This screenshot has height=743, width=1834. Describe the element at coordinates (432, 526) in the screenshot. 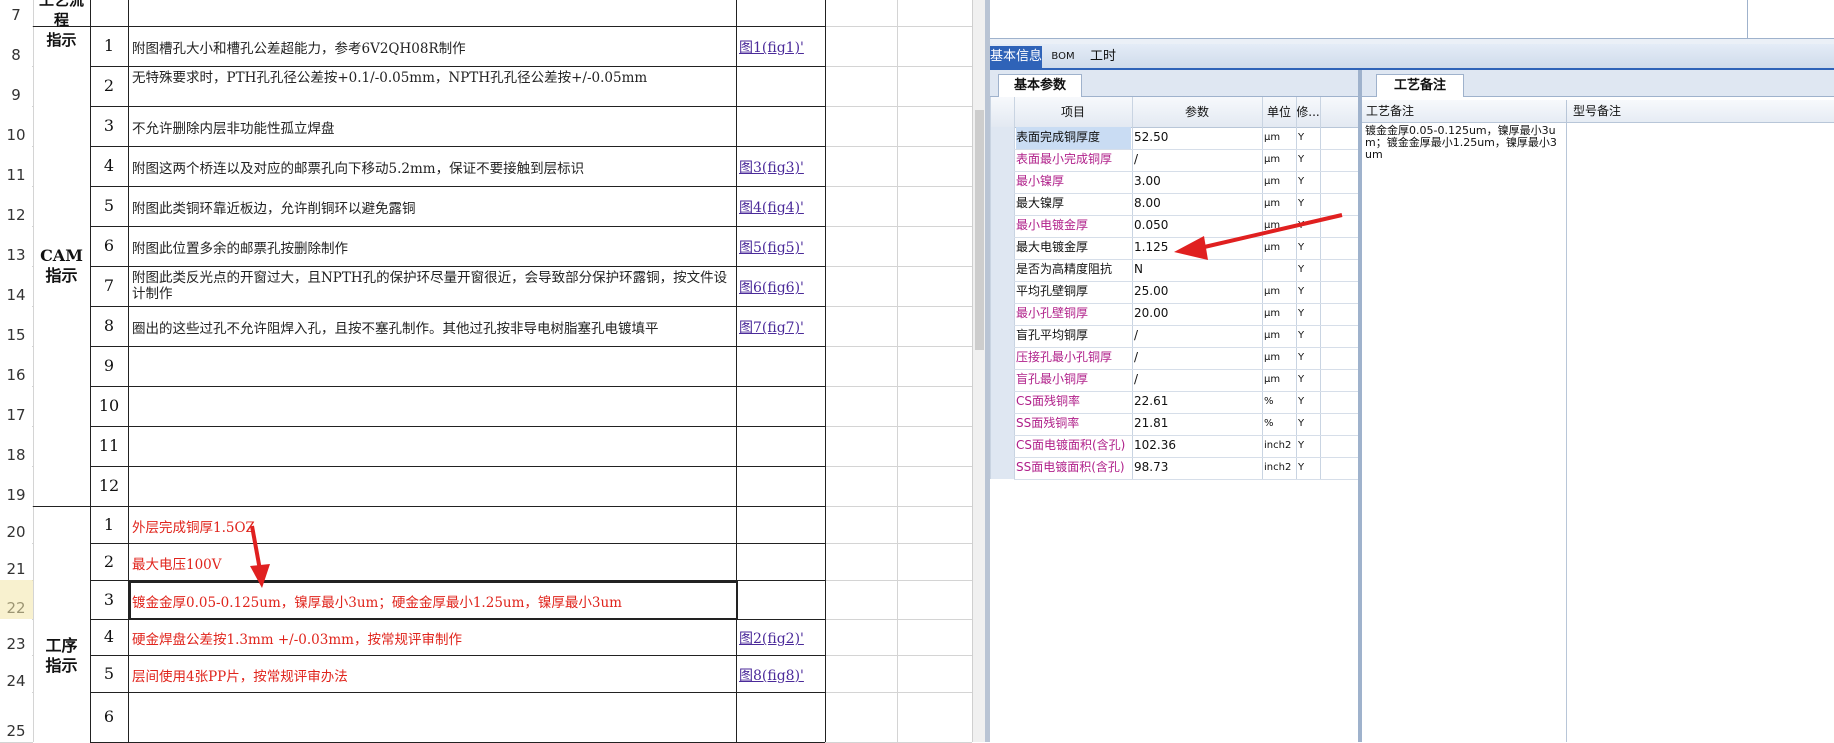

I see `item-text: 外层完成铜厚1.5OZ` at that location.